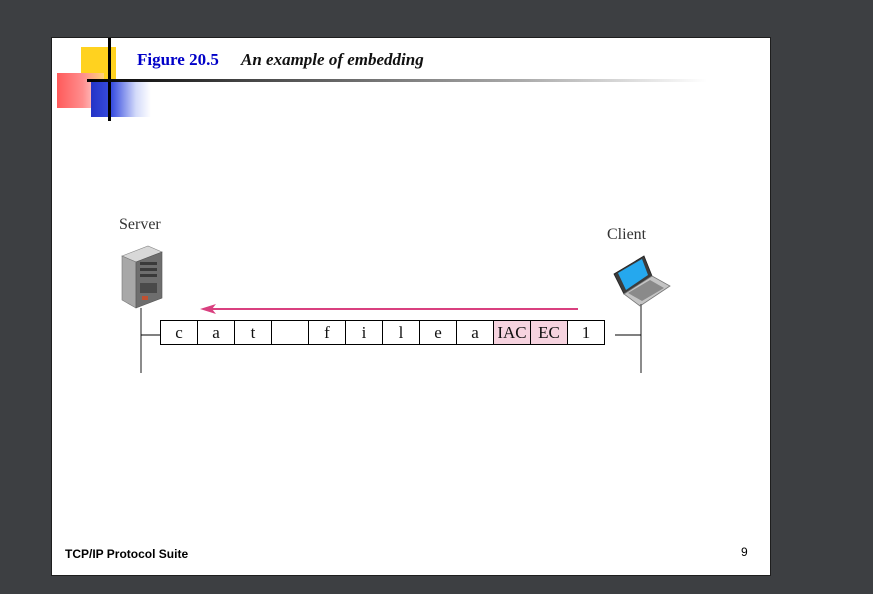  Describe the element at coordinates (389, 309) in the screenshot. I see `arrow-client-to-server` at that location.